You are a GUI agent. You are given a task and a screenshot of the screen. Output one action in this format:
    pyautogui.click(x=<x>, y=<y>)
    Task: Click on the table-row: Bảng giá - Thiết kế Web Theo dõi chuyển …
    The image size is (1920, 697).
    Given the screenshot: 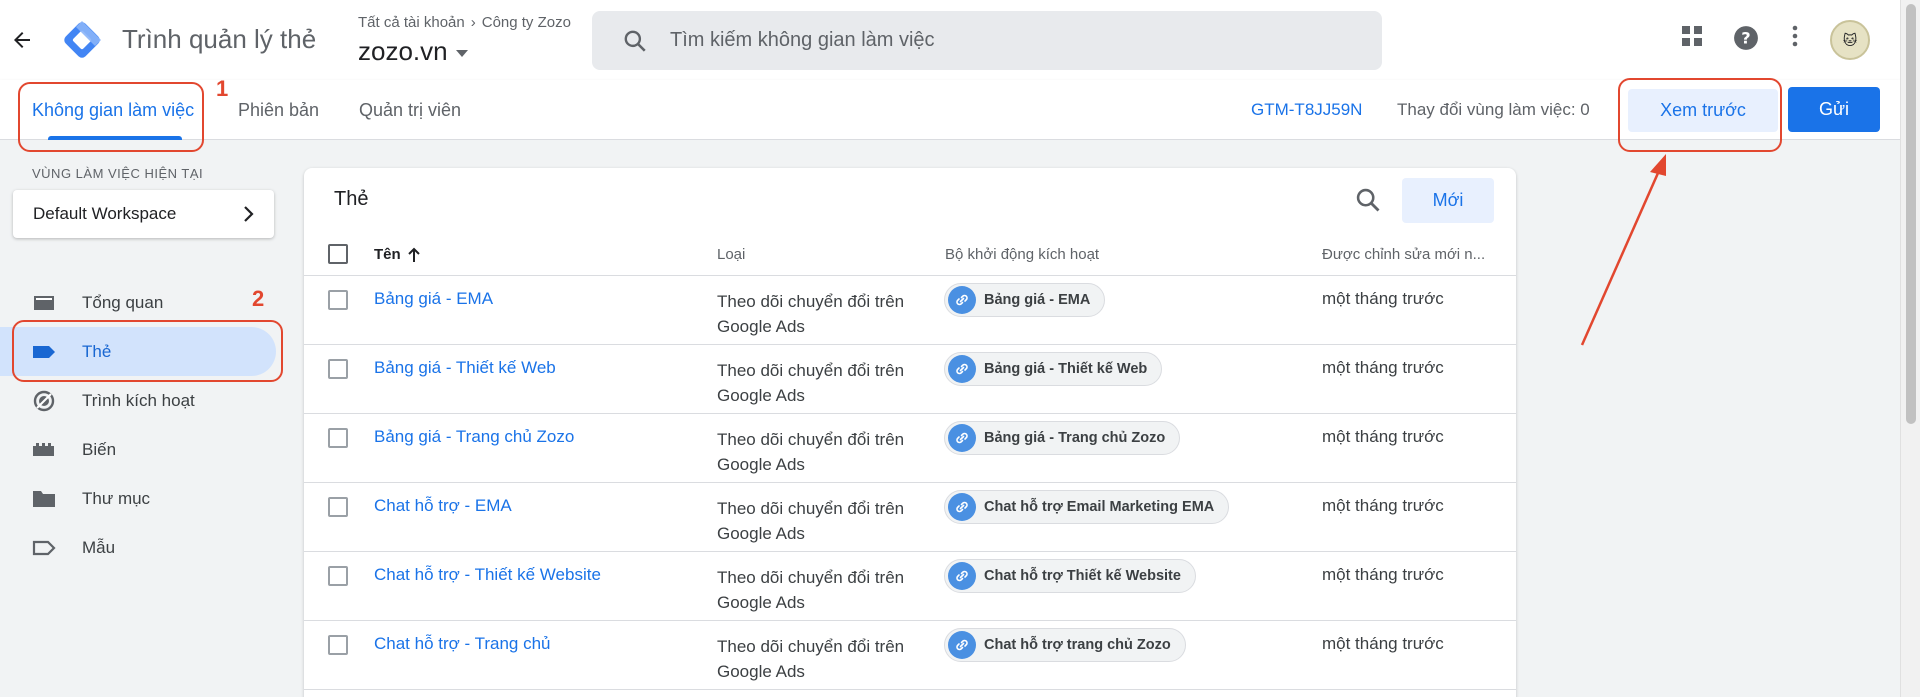 What is the action you would take?
    pyautogui.click(x=910, y=379)
    